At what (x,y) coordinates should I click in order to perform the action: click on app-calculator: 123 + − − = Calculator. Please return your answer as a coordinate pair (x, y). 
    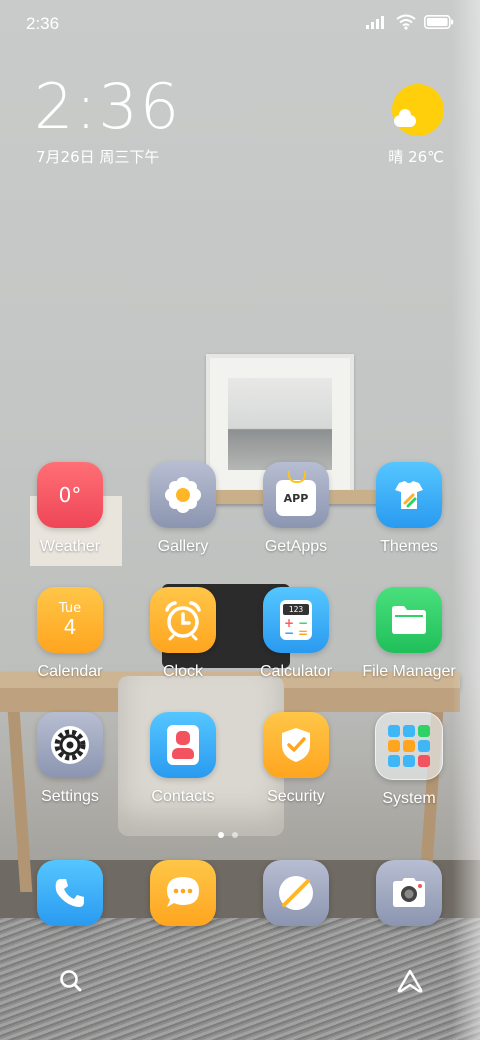
    Looking at the image, I should click on (296, 634).